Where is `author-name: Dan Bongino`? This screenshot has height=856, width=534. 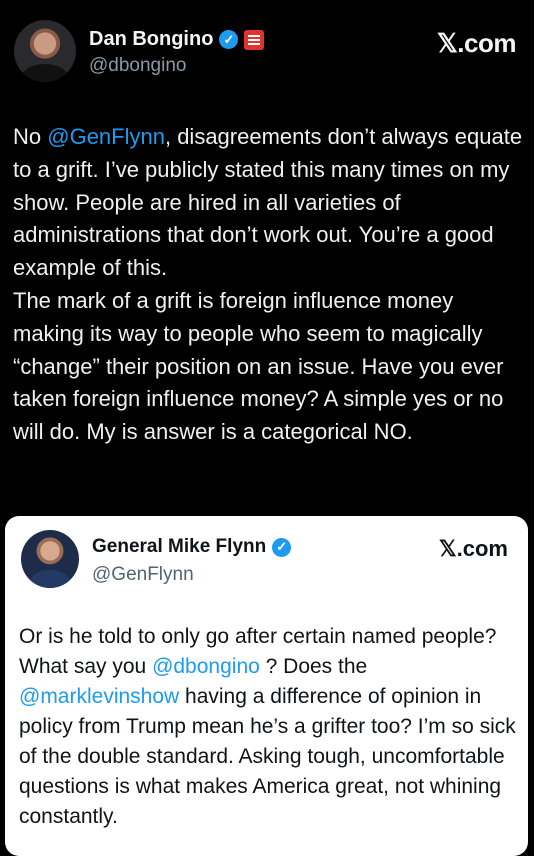
author-name: Dan Bongino is located at coordinates (151, 39).